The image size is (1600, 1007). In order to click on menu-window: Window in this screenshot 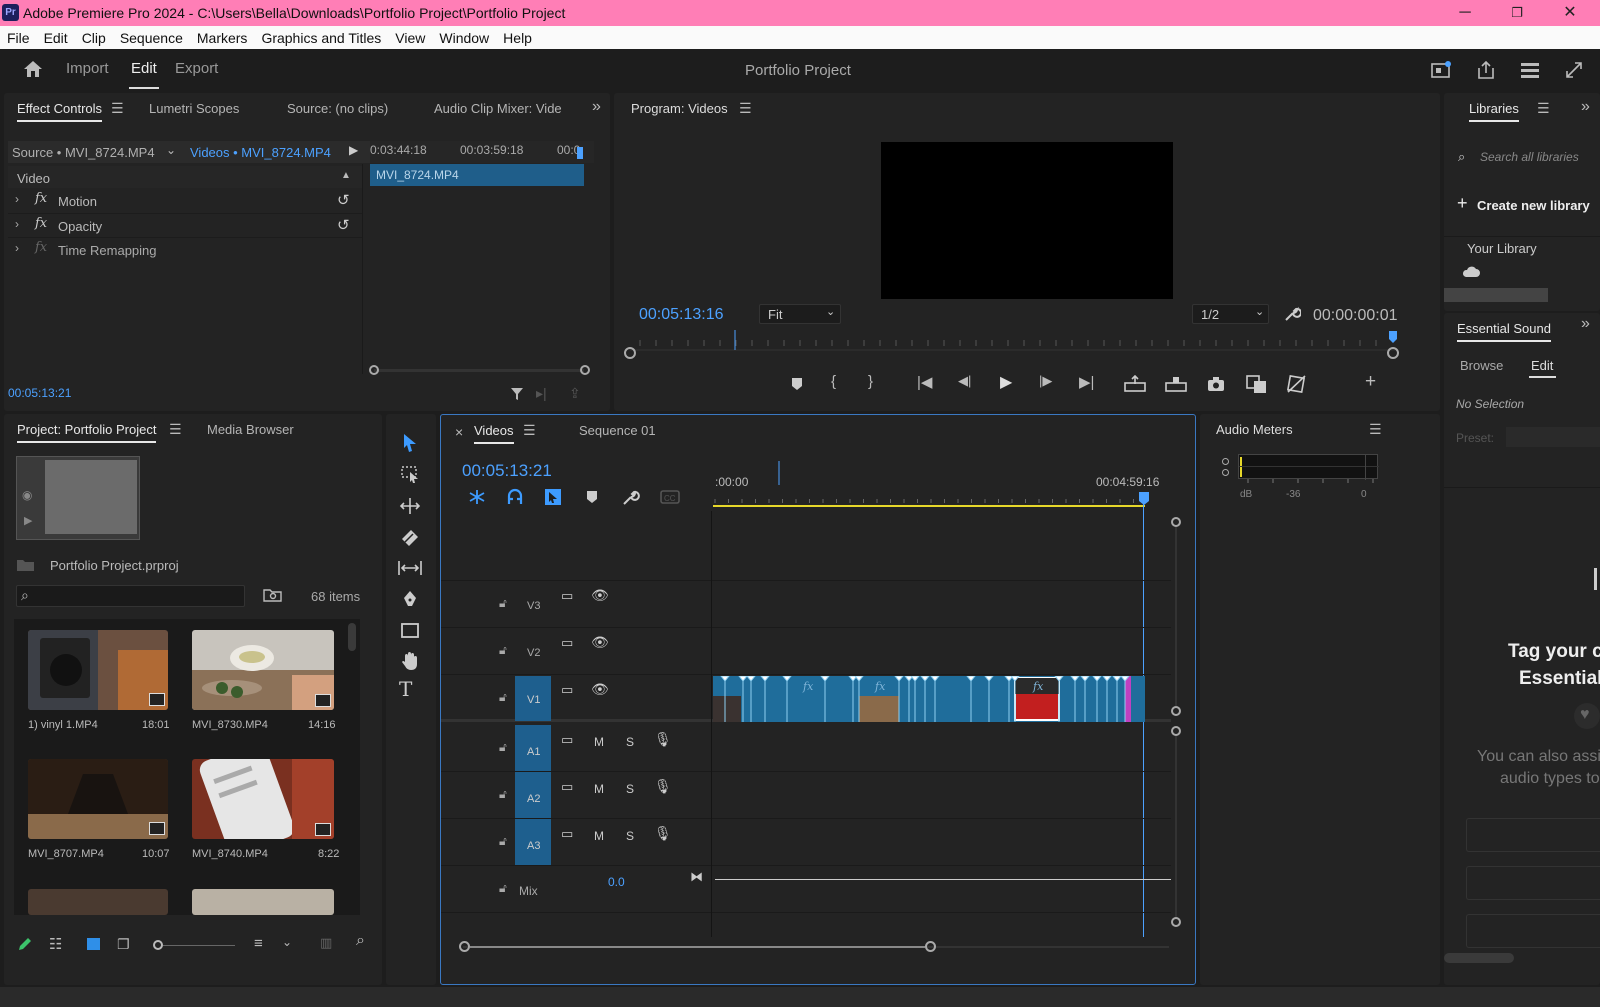, I will do `click(464, 36)`.